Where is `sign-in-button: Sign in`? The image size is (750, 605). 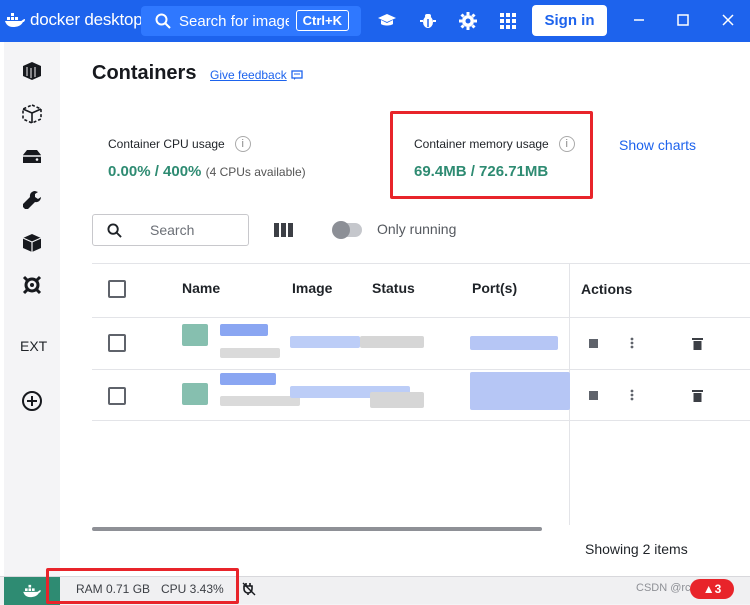
sign-in-button: Sign in is located at coordinates (569, 20).